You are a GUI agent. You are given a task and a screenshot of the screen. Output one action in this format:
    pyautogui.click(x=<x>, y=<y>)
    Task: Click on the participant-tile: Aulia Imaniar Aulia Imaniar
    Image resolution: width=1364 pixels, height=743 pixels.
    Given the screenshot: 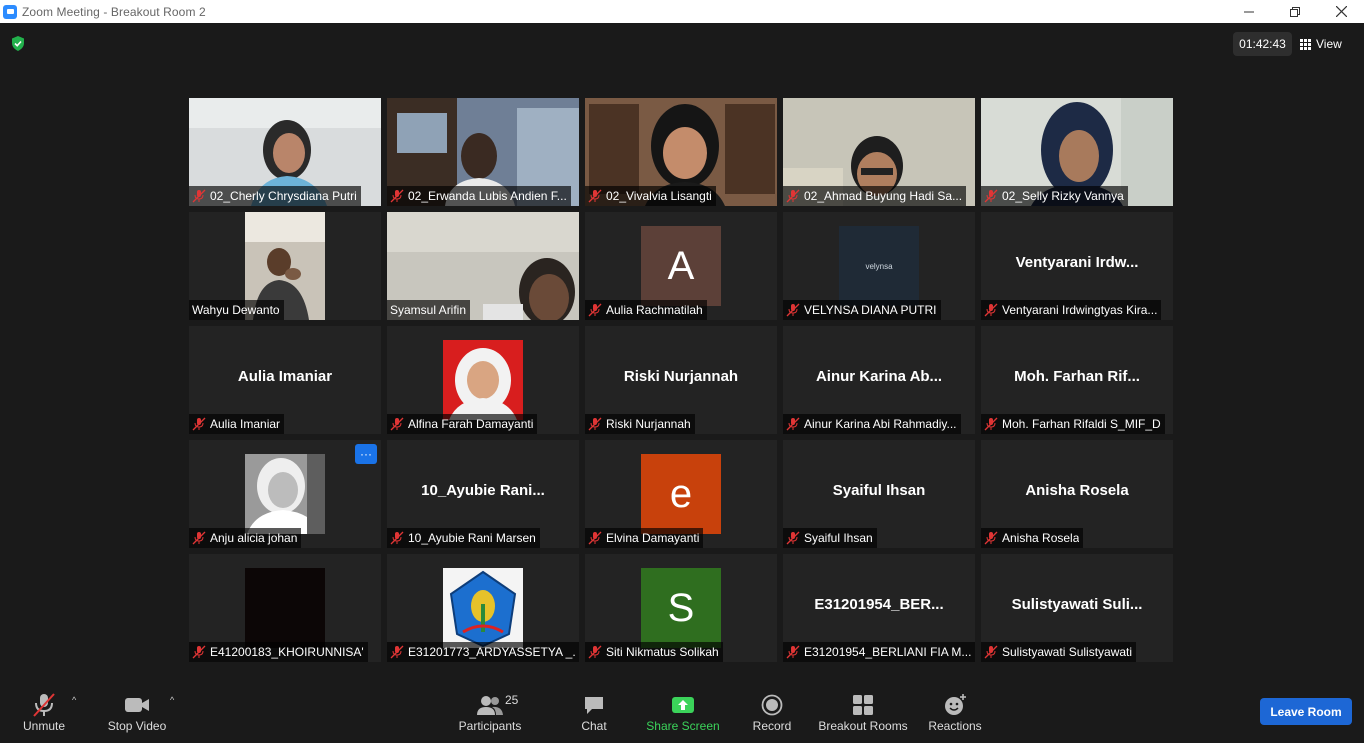 What is the action you would take?
    pyautogui.click(x=285, y=380)
    